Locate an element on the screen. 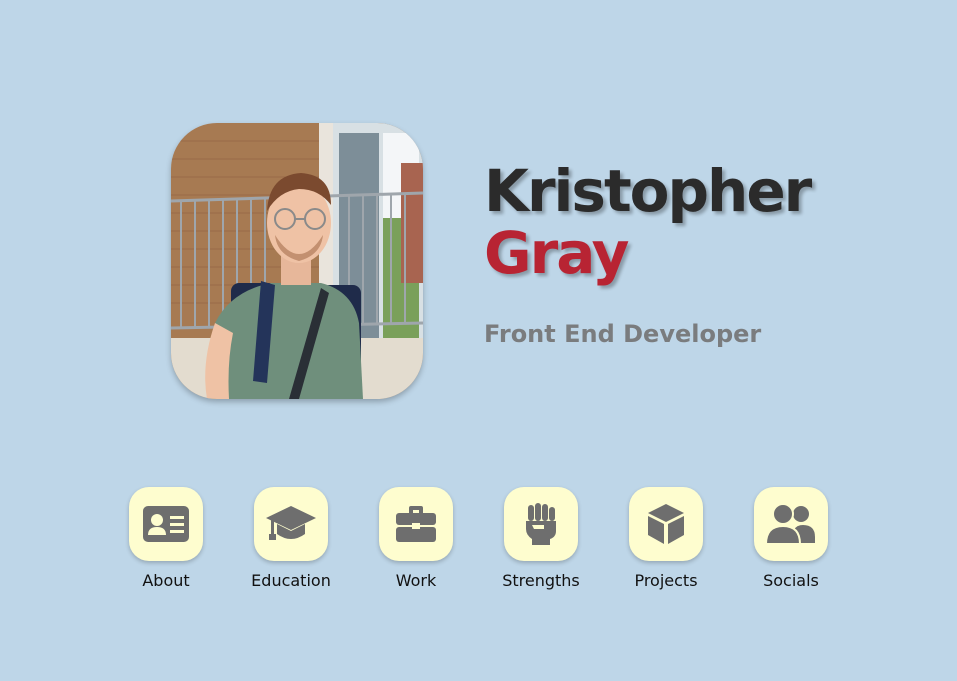 Image resolution: width=957 pixels, height=681 pixels. first-name: Kristopher is located at coordinates (648, 191).